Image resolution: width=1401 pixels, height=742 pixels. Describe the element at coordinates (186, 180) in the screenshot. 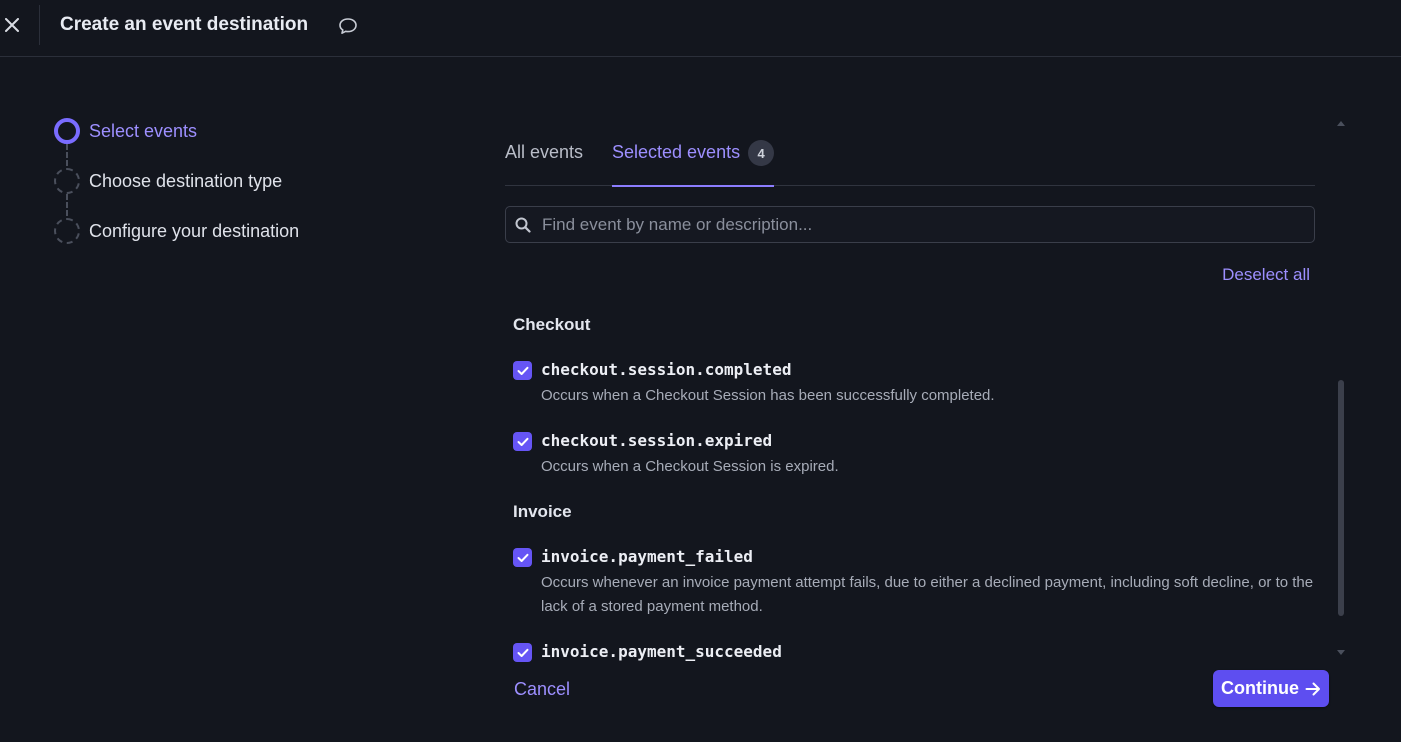

I see `step-label: Choose destination type` at that location.